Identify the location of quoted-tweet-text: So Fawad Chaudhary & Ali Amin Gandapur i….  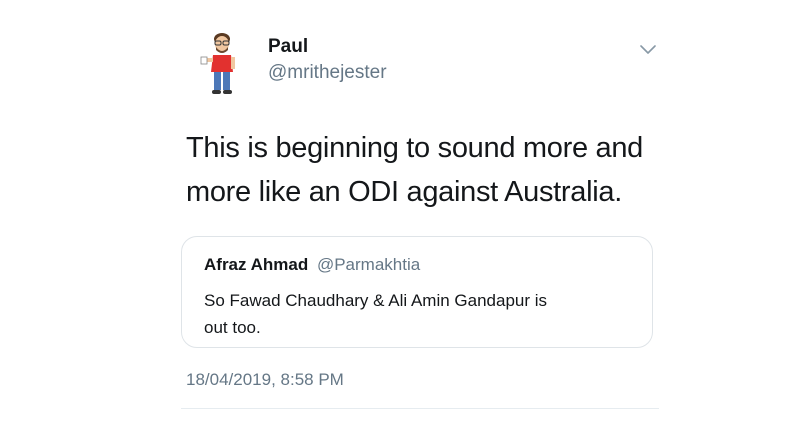
(419, 314).